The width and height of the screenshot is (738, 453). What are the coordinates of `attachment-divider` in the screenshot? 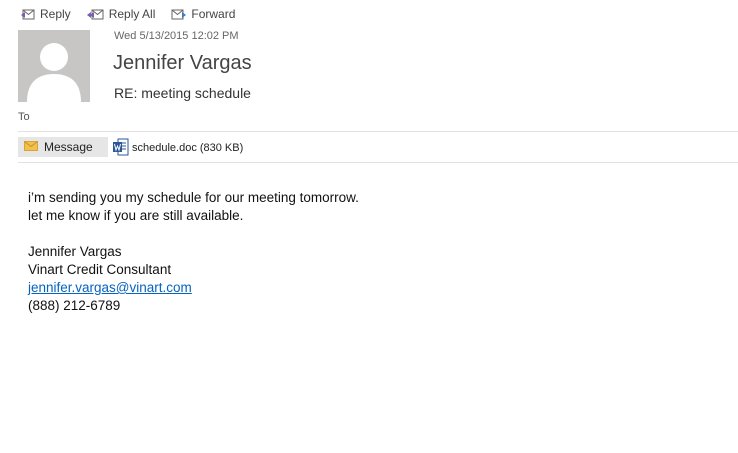 It's located at (378, 162).